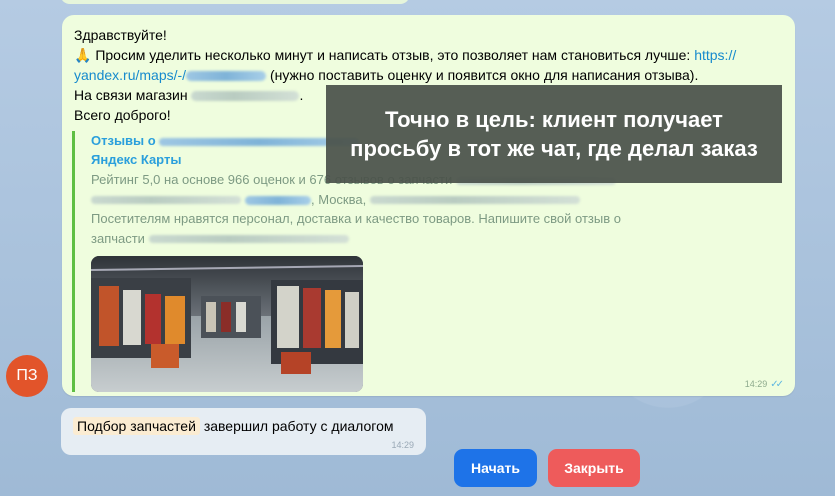 This screenshot has width=835, height=496. What do you see at coordinates (27, 376) in the screenshot?
I see `avatar: ПЗ` at bounding box center [27, 376].